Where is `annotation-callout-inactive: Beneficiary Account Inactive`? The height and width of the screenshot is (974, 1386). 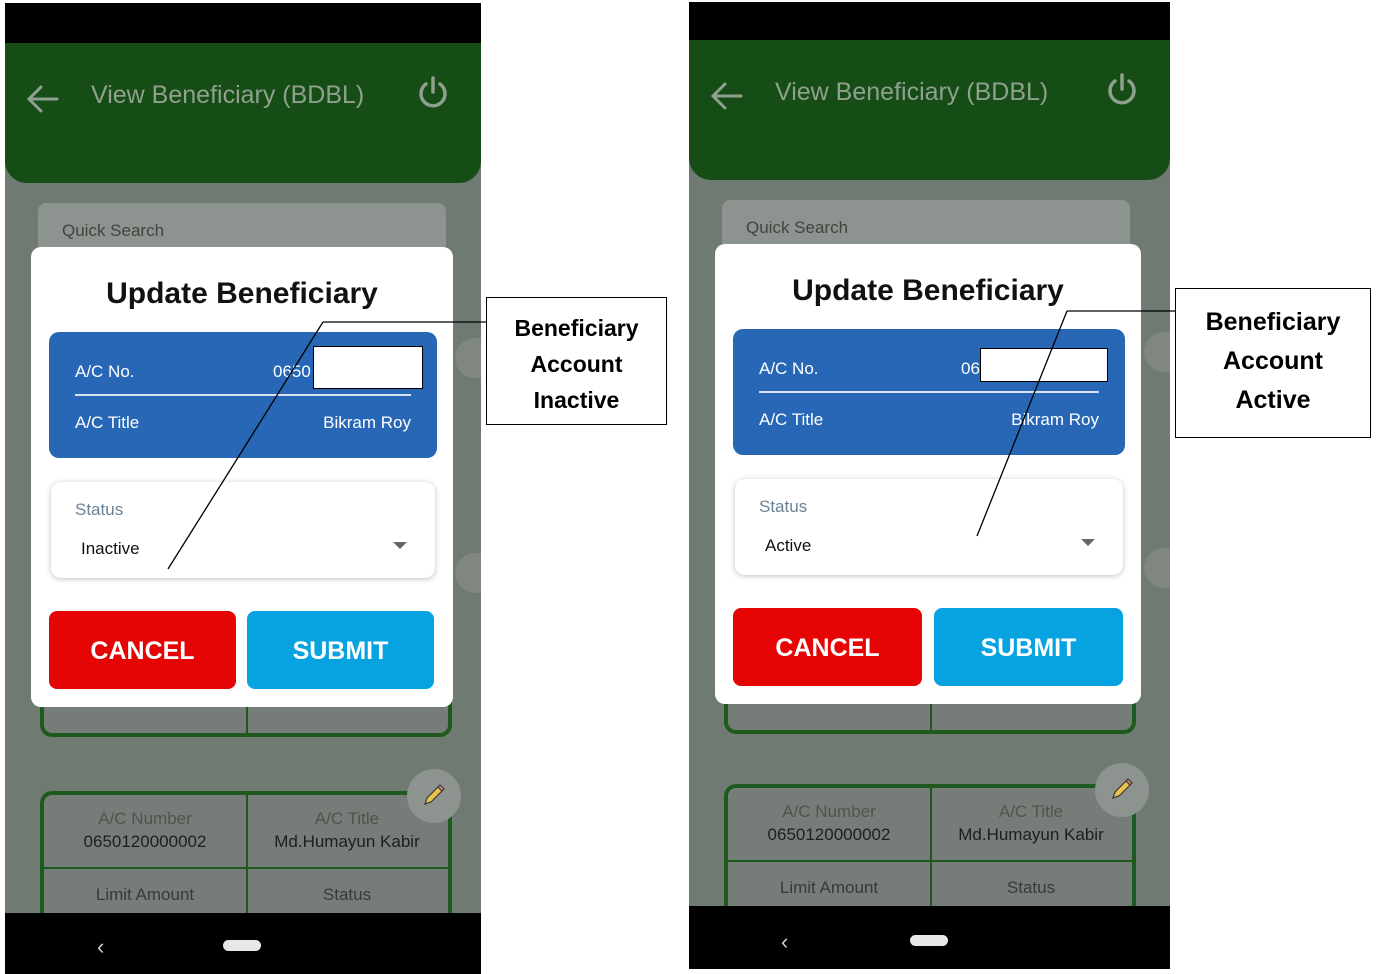
annotation-callout-inactive: Beneficiary Account Inactive is located at coordinates (576, 361).